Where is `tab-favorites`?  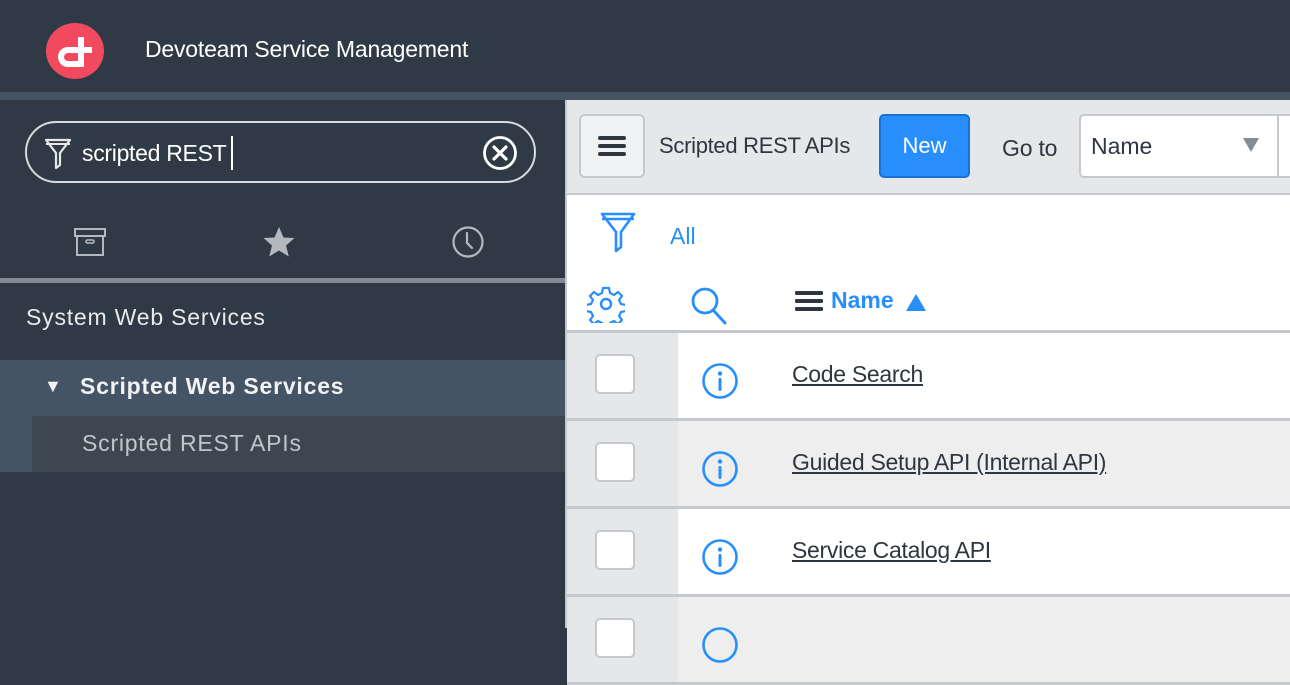
tab-favorites is located at coordinates (279, 242).